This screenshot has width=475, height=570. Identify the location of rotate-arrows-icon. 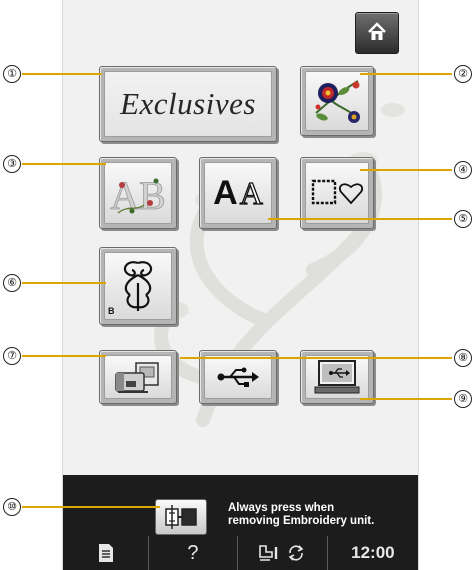
(296, 553).